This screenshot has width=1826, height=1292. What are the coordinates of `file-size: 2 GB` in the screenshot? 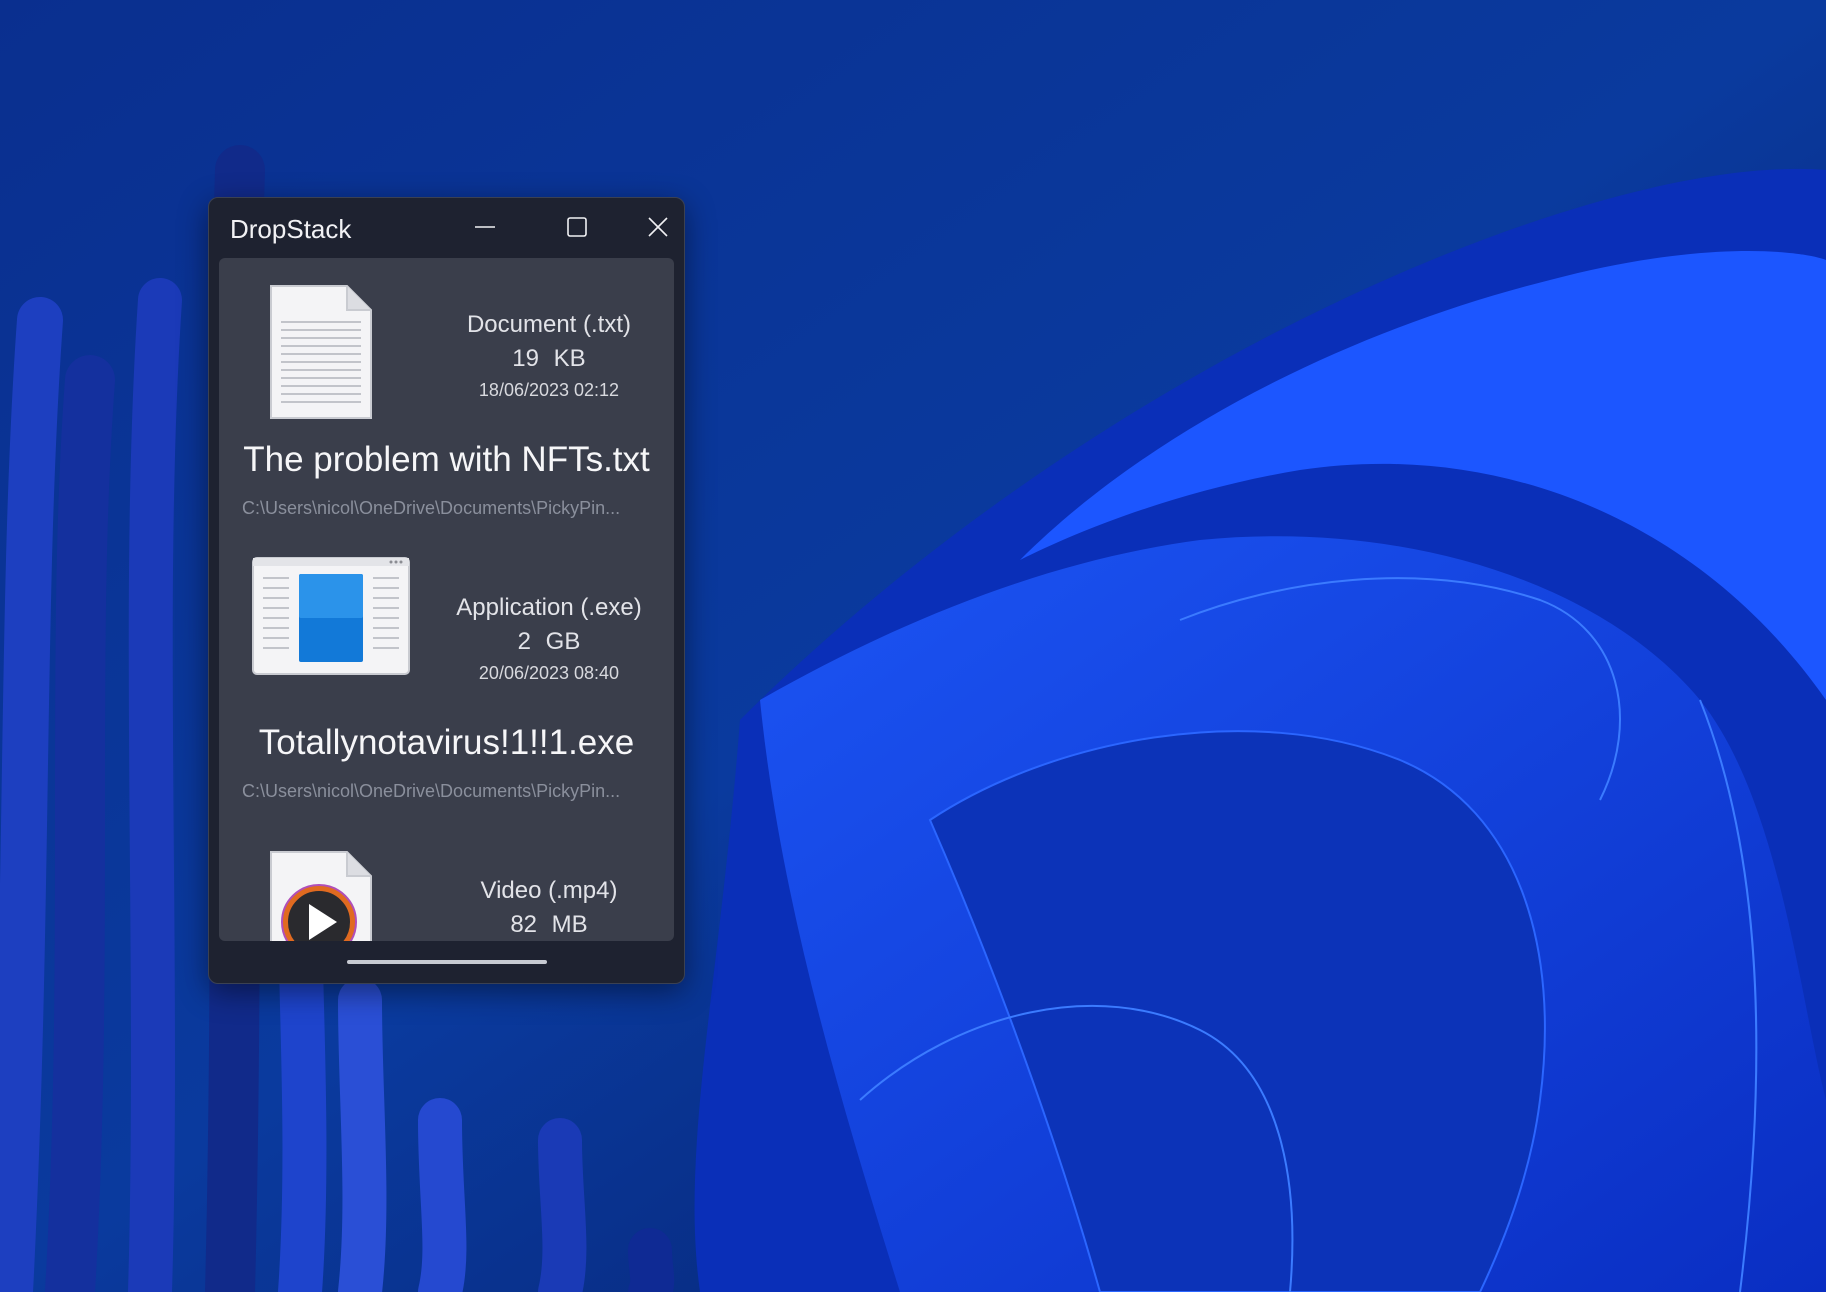 It's located at (549, 641).